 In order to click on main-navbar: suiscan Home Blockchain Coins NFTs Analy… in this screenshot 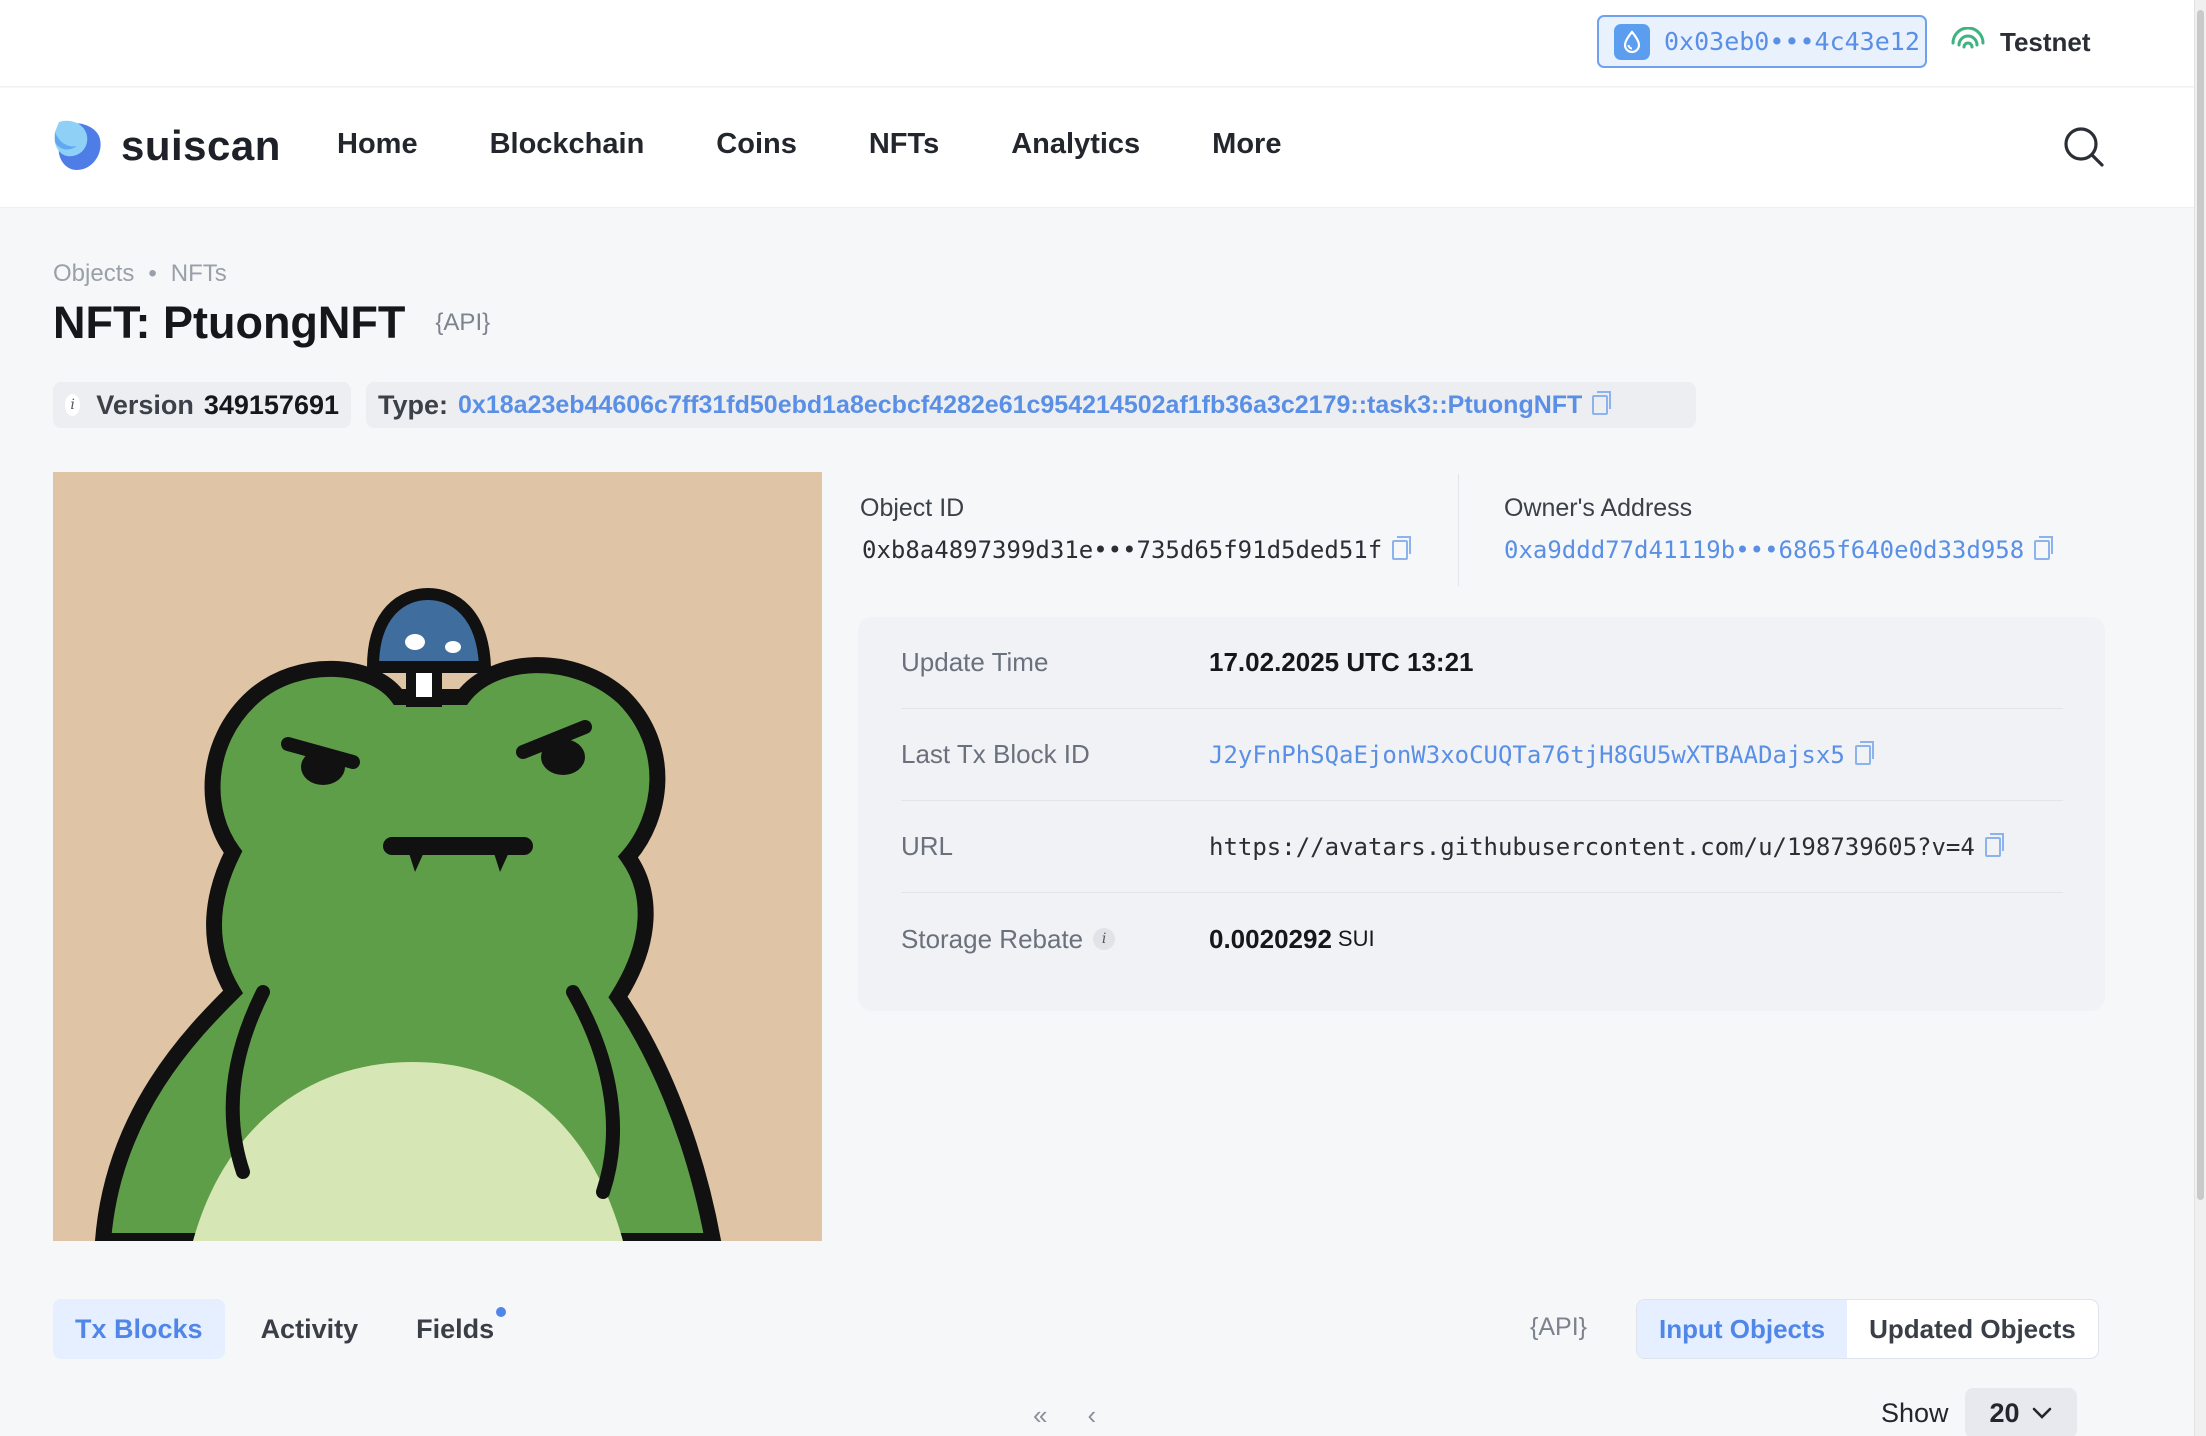, I will do `click(1097, 148)`.